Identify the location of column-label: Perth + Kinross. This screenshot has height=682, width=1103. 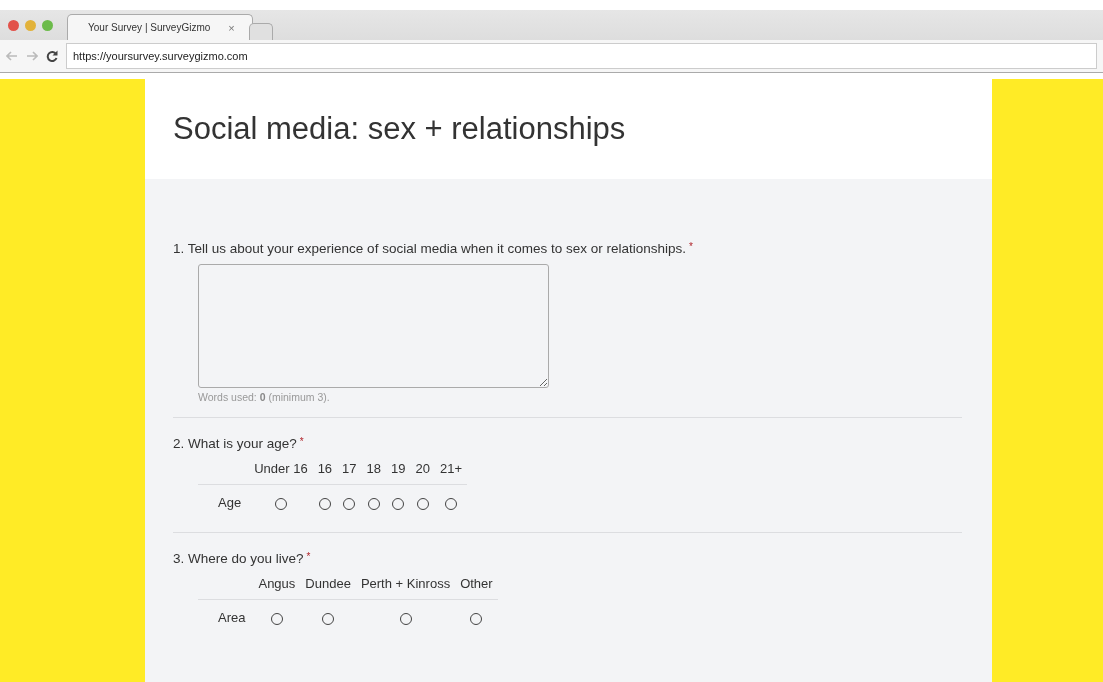
(405, 583).